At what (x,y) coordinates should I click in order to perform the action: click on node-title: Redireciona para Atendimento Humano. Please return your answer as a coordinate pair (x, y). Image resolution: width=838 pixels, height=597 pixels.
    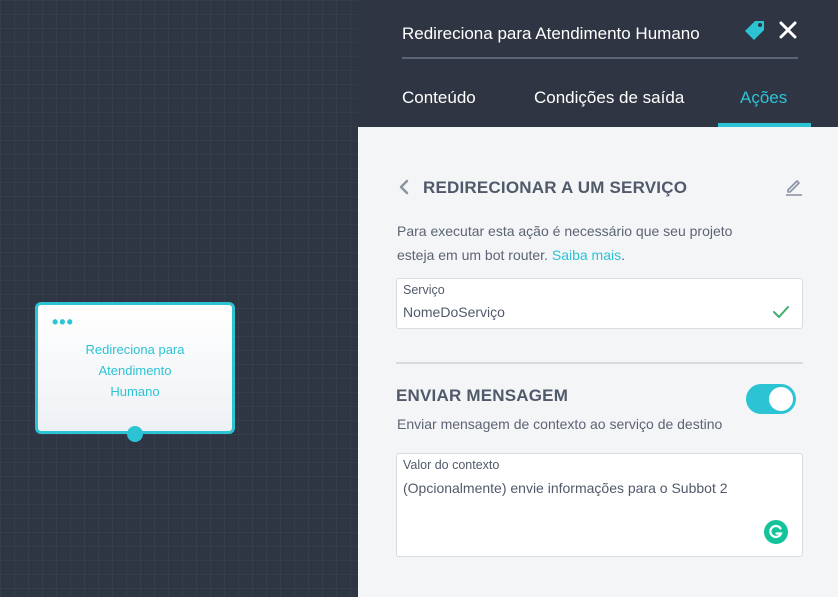
    Looking at the image, I should click on (135, 370).